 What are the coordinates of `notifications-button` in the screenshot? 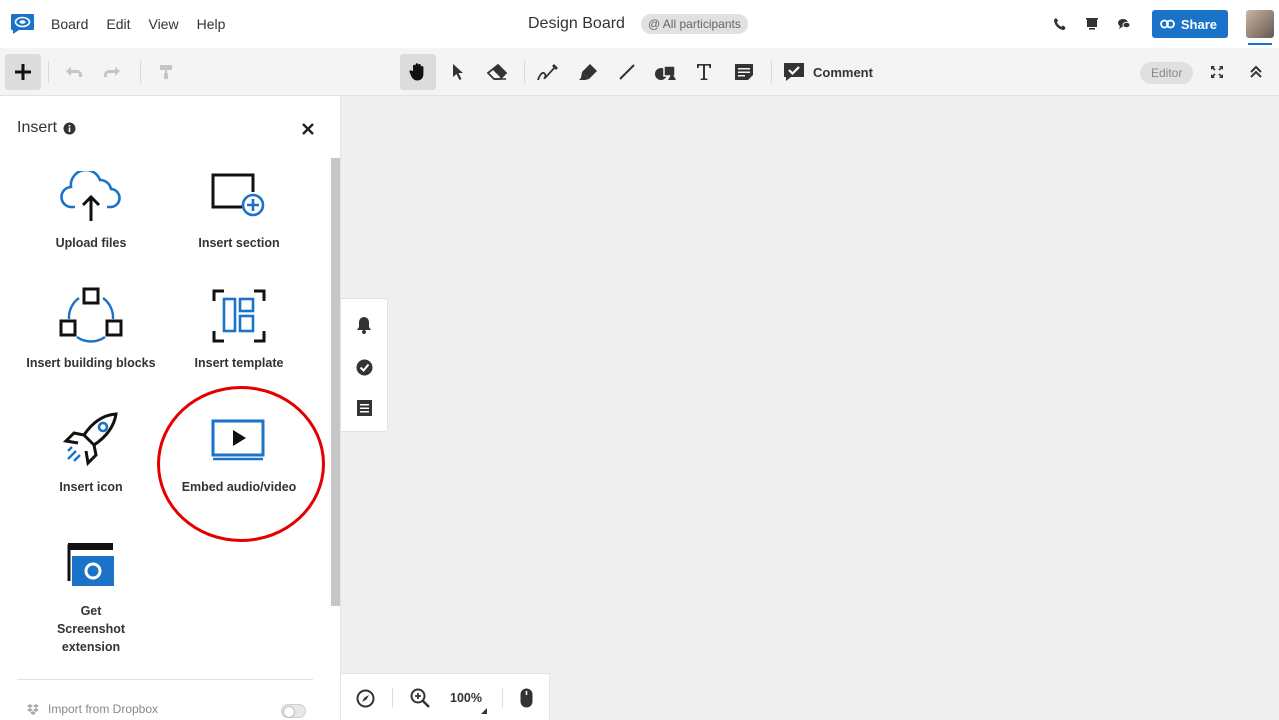 It's located at (364, 325).